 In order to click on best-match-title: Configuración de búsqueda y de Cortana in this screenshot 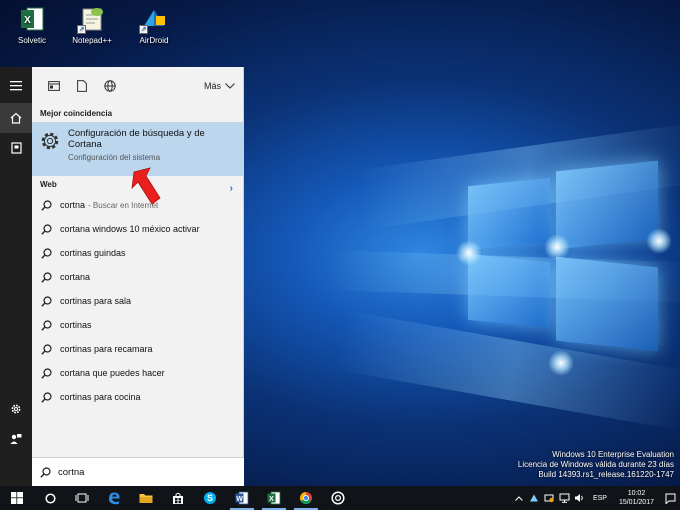, I will do `click(136, 139)`.